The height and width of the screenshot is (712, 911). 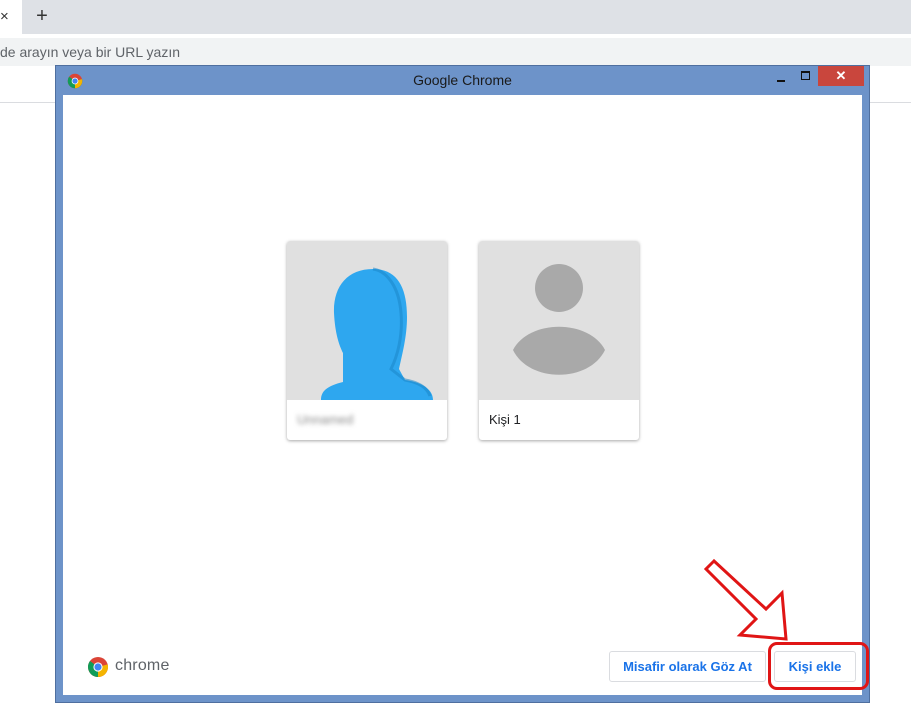 What do you see at coordinates (325, 419) in the screenshot?
I see `profile-name: Unnamed` at bounding box center [325, 419].